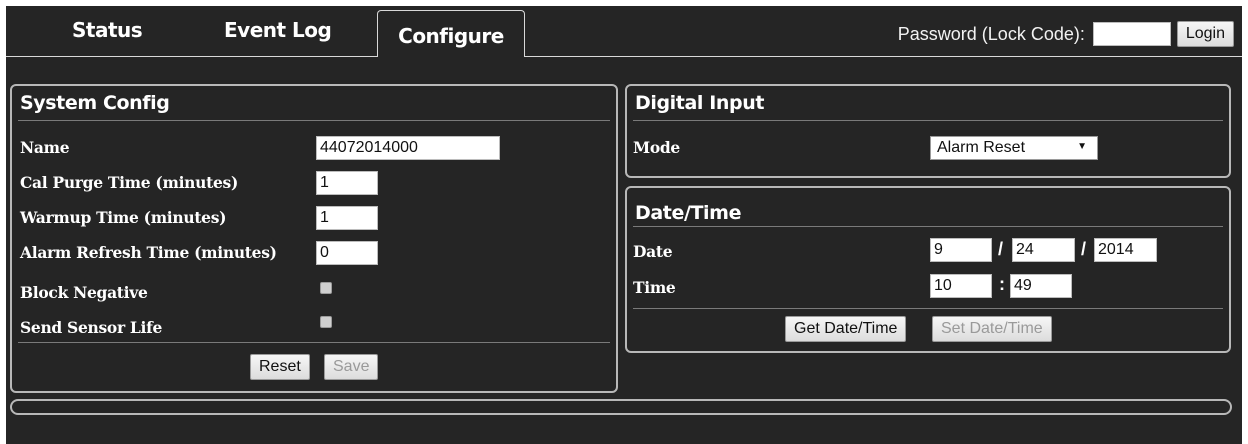 The height and width of the screenshot is (444, 1248). Describe the element at coordinates (347, 183) in the screenshot. I see `cal-purge-input: 1` at that location.